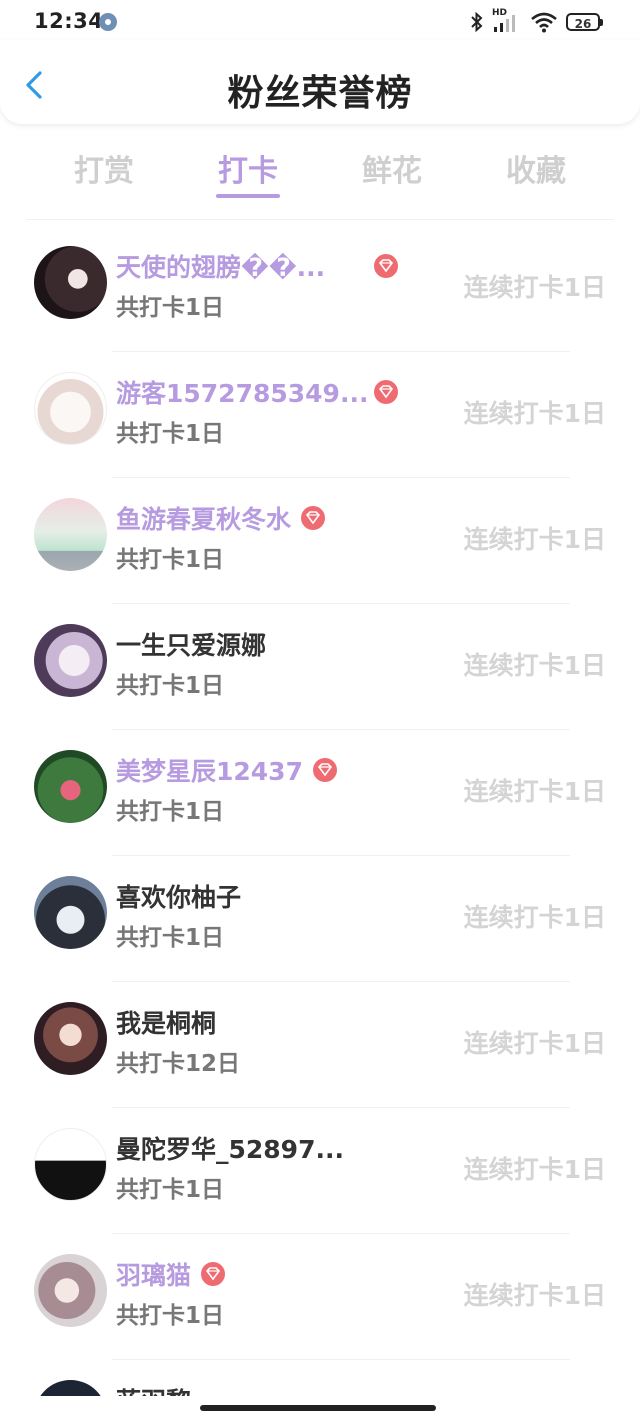 The width and height of the screenshot is (640, 1423). Describe the element at coordinates (320, 175) in the screenshot. I see `tab-bar: 打赏 打卡 鲜花 收藏` at that location.